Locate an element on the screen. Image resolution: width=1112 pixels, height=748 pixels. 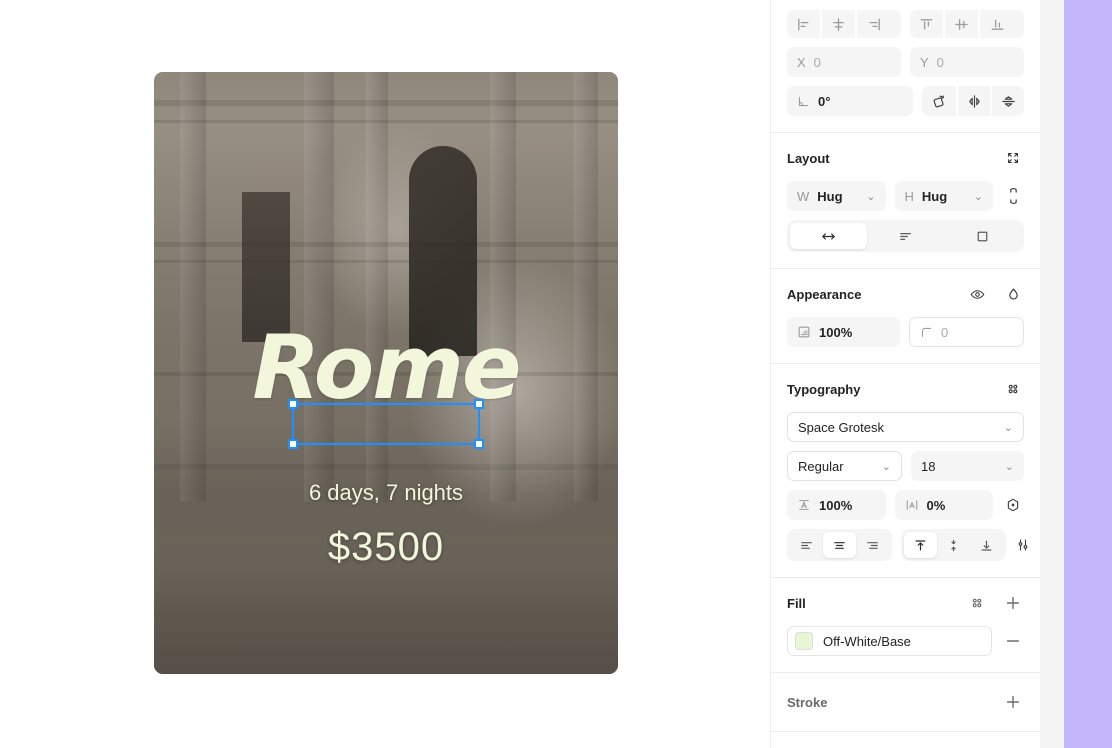
flip-horizontal-icon is located at coordinates (973, 101).